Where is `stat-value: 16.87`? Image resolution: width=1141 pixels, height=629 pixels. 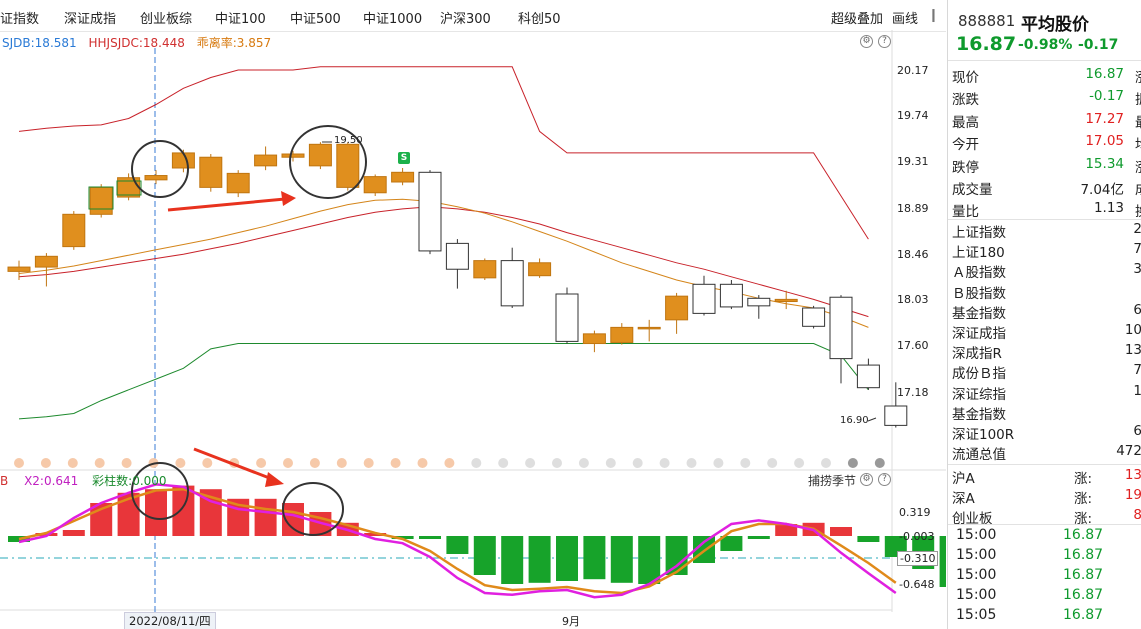 stat-value: 16.87 is located at coordinates (1104, 74).